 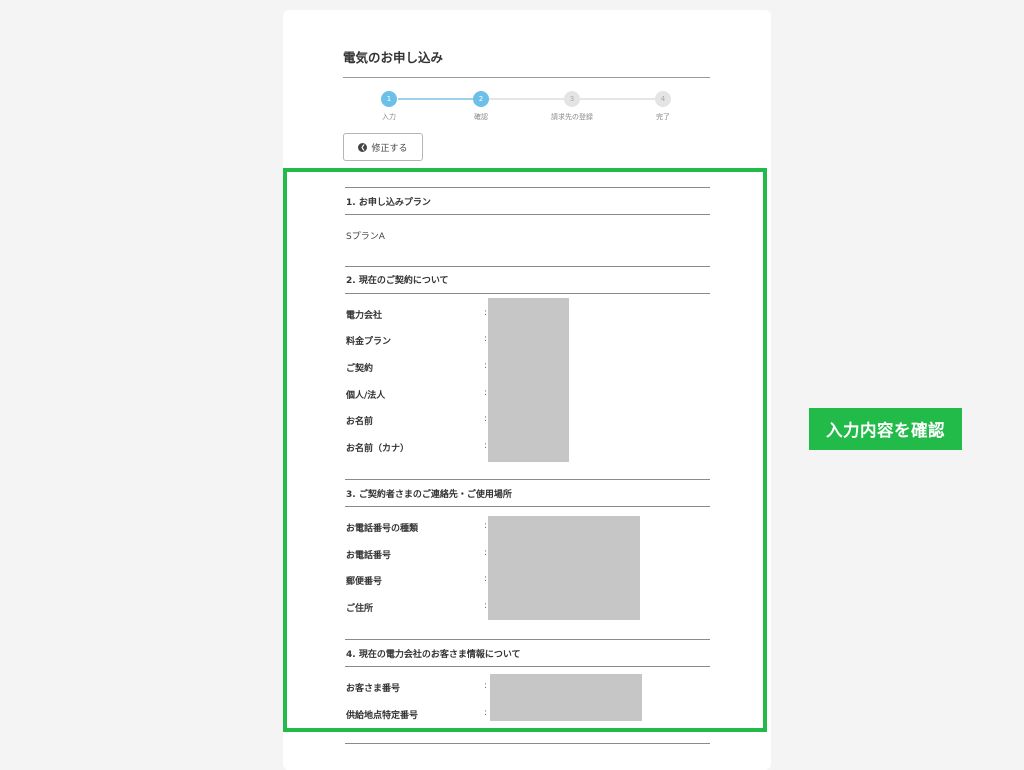 I want to click on step-4-dot: 4, so click(x=663, y=99).